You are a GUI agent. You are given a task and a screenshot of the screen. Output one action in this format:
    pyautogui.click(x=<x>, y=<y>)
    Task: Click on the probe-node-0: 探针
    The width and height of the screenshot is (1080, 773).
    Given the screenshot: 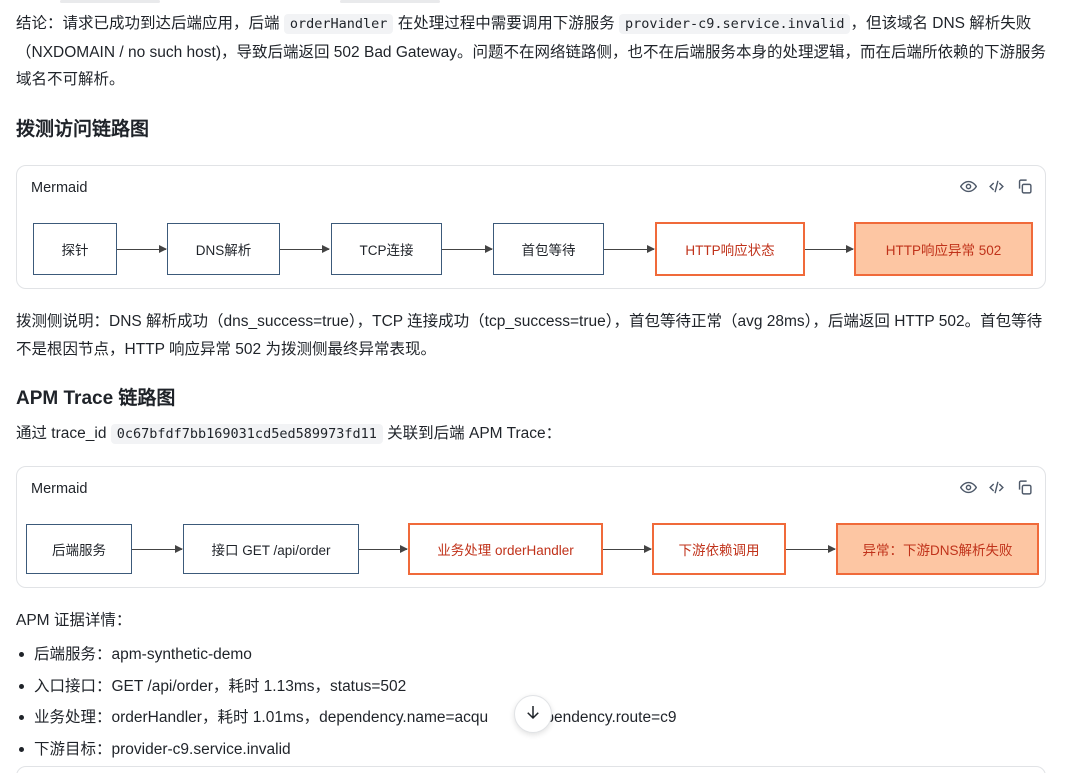 What is the action you would take?
    pyautogui.click(x=75, y=249)
    